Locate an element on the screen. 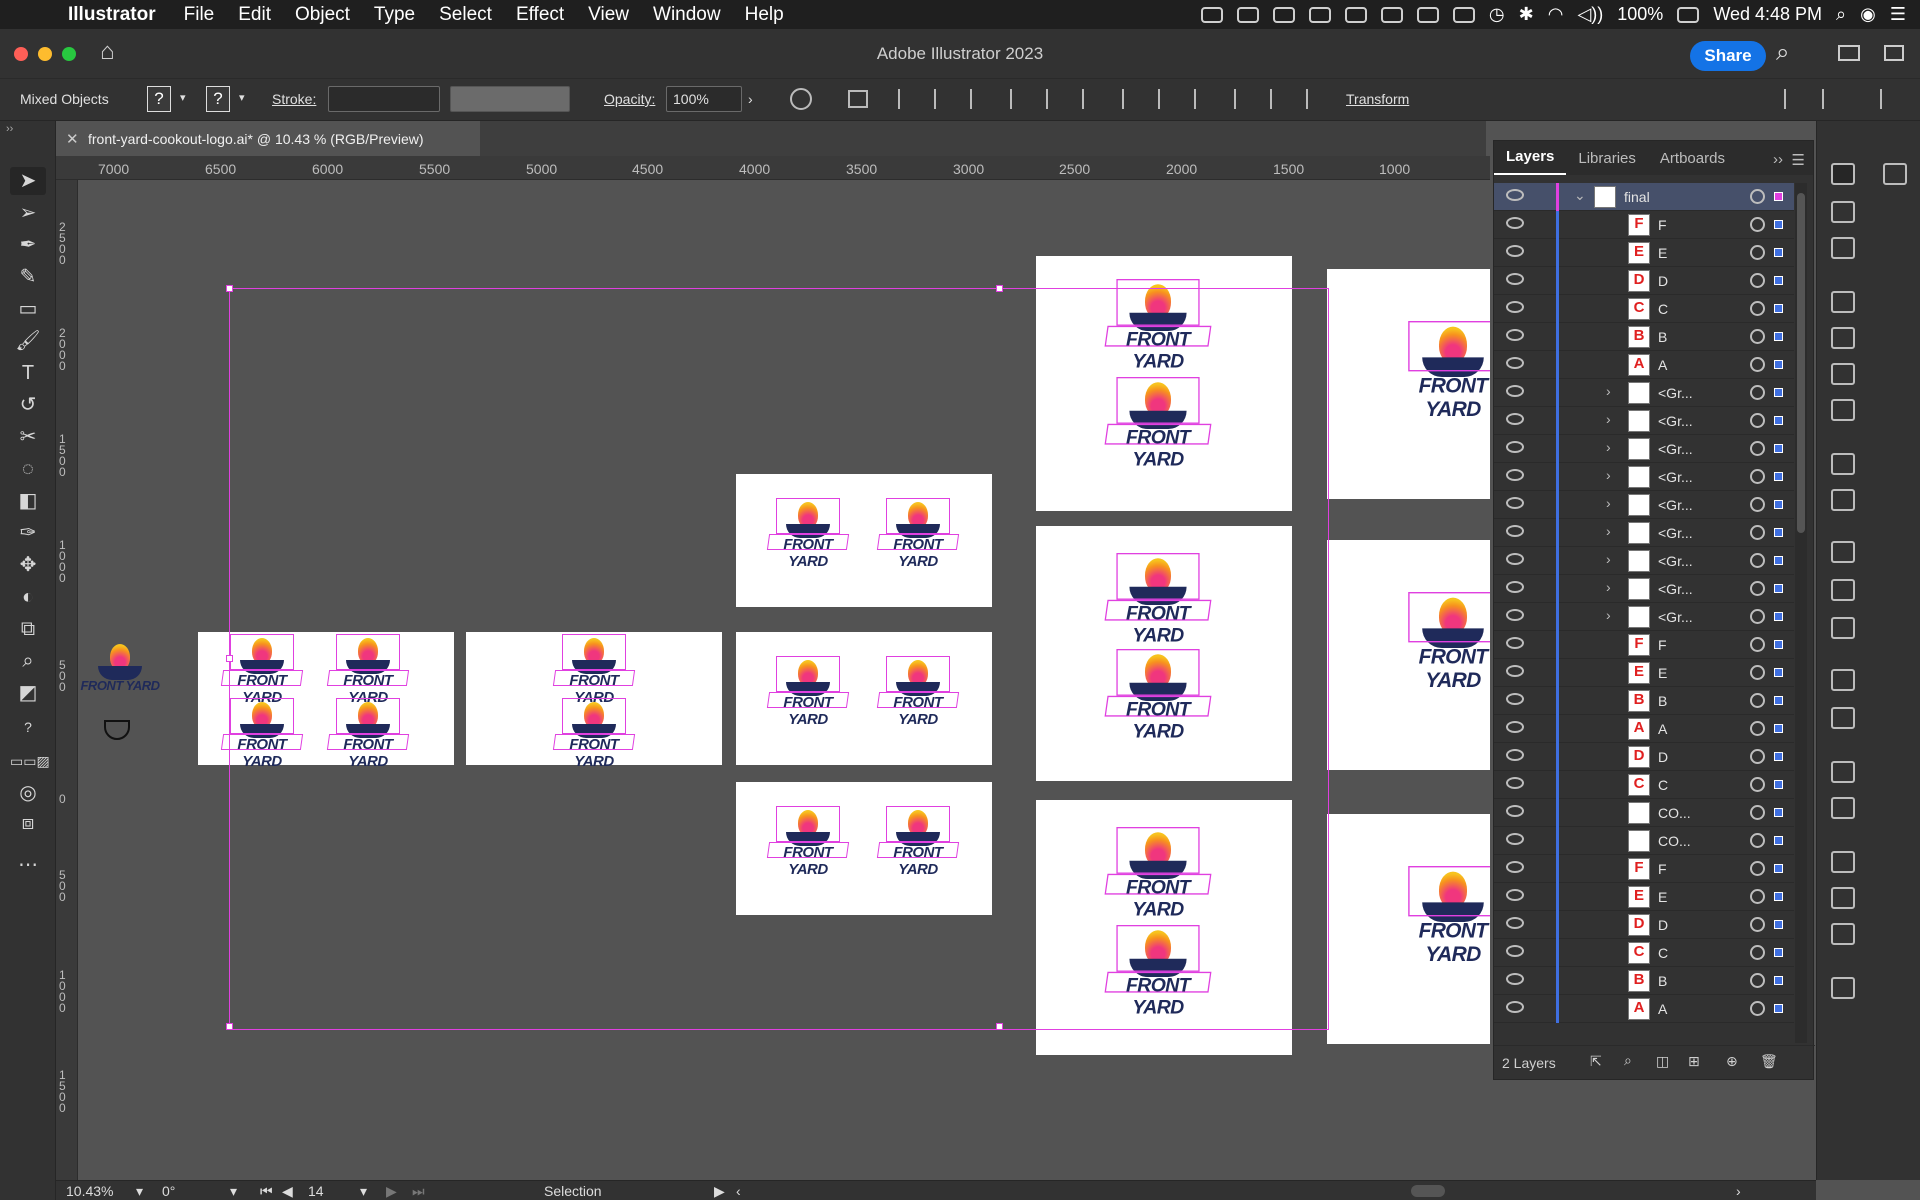  gradient-icon is located at coordinates (1843, 808).